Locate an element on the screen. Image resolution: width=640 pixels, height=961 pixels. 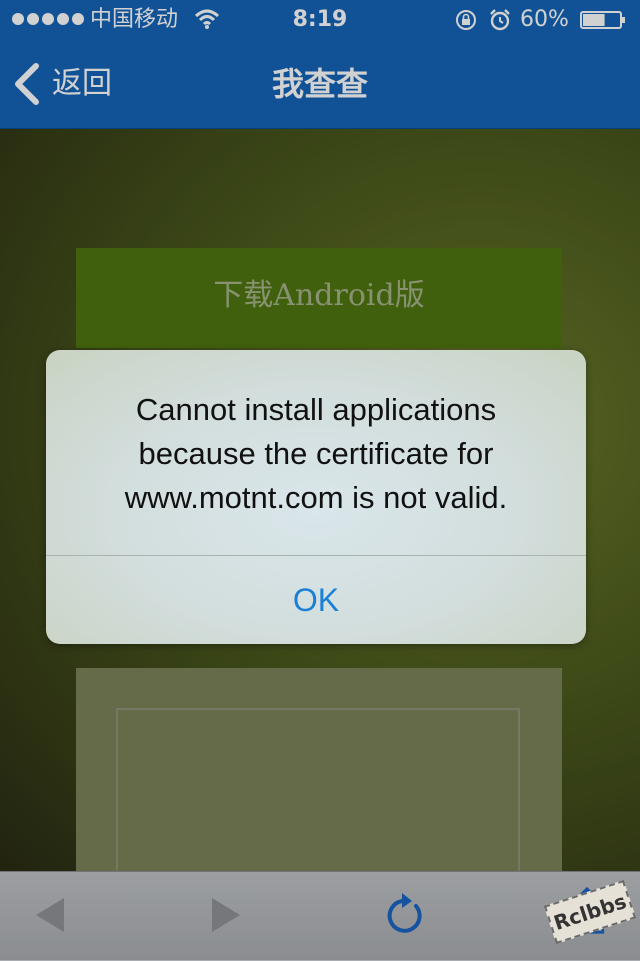
alert-message-line: because the certificate for is located at coordinates (316, 453).